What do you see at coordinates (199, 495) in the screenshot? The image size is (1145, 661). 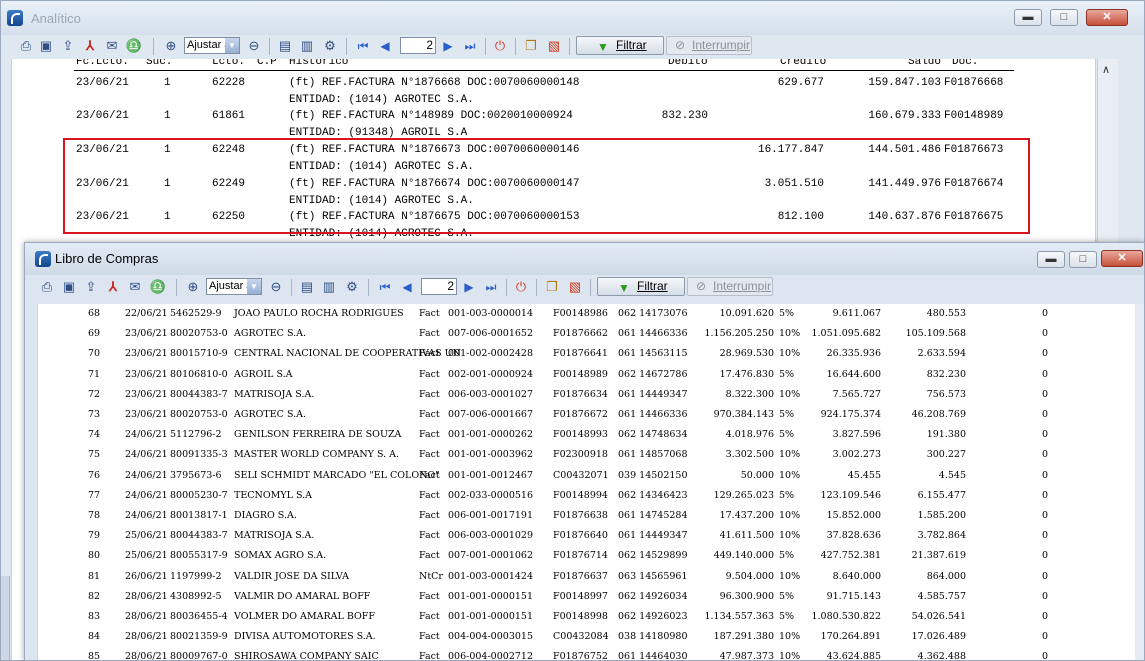 I see `cell-ruc: 80005230-7` at bounding box center [199, 495].